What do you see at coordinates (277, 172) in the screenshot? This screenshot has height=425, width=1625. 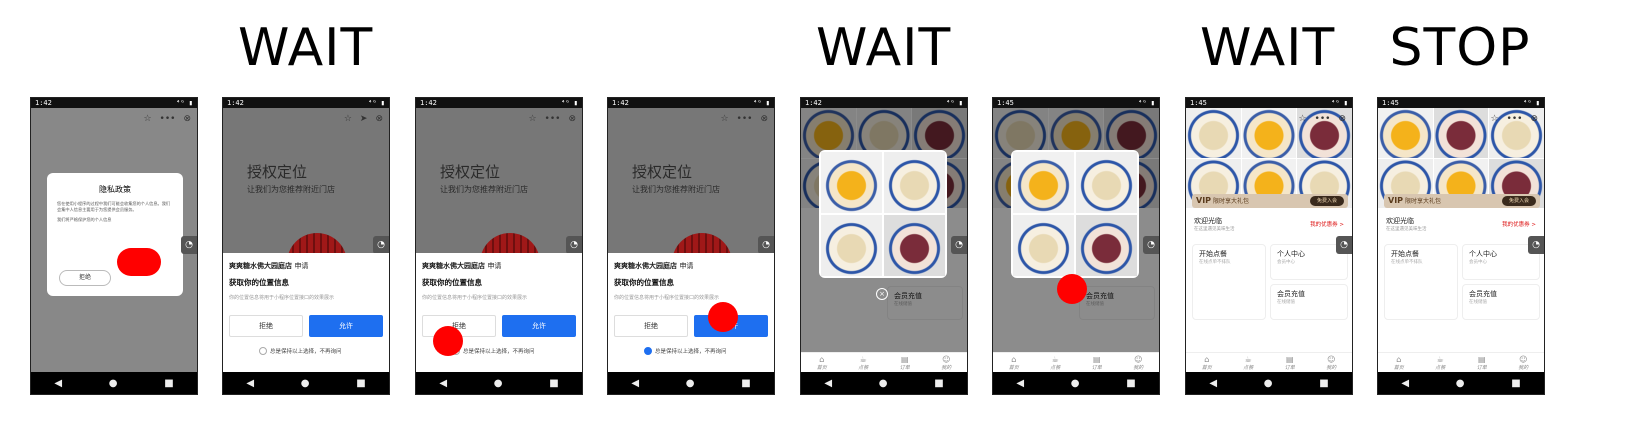 I see `location-title: 授权定位` at bounding box center [277, 172].